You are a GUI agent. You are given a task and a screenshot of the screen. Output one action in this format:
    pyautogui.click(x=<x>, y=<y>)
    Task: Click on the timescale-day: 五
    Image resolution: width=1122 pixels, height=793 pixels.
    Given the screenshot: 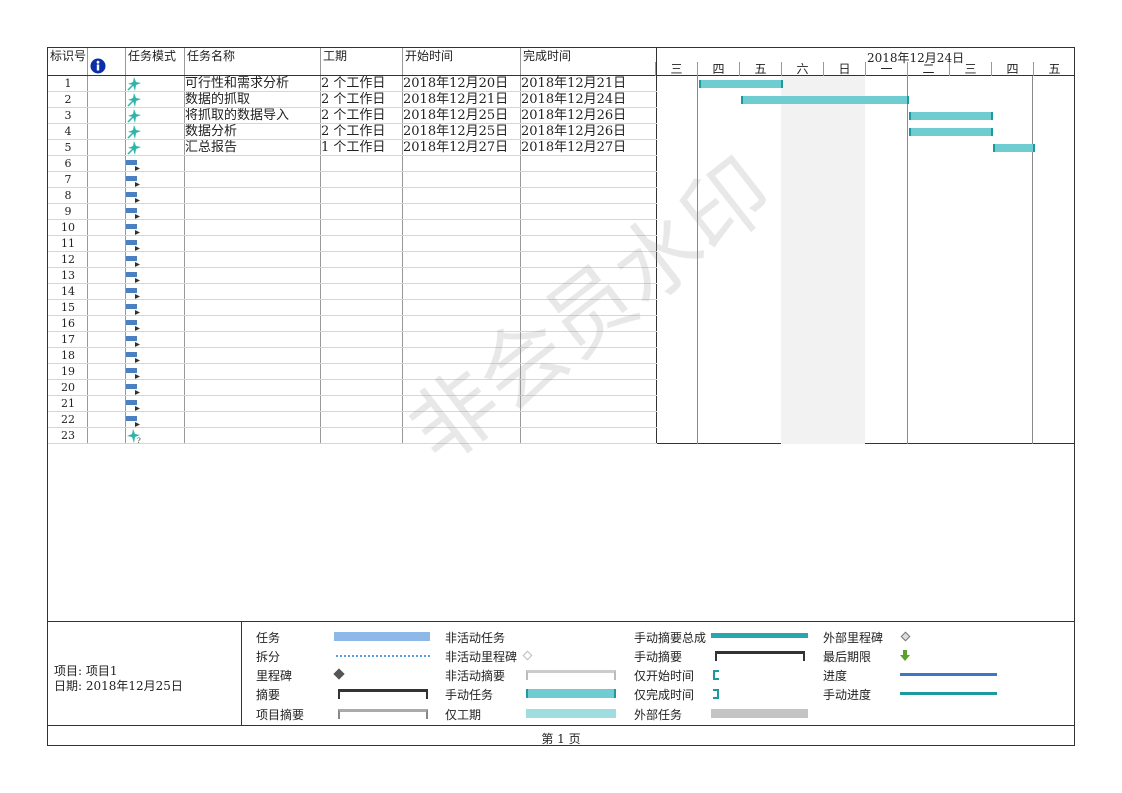 What is the action you would take?
    pyautogui.click(x=760, y=69)
    